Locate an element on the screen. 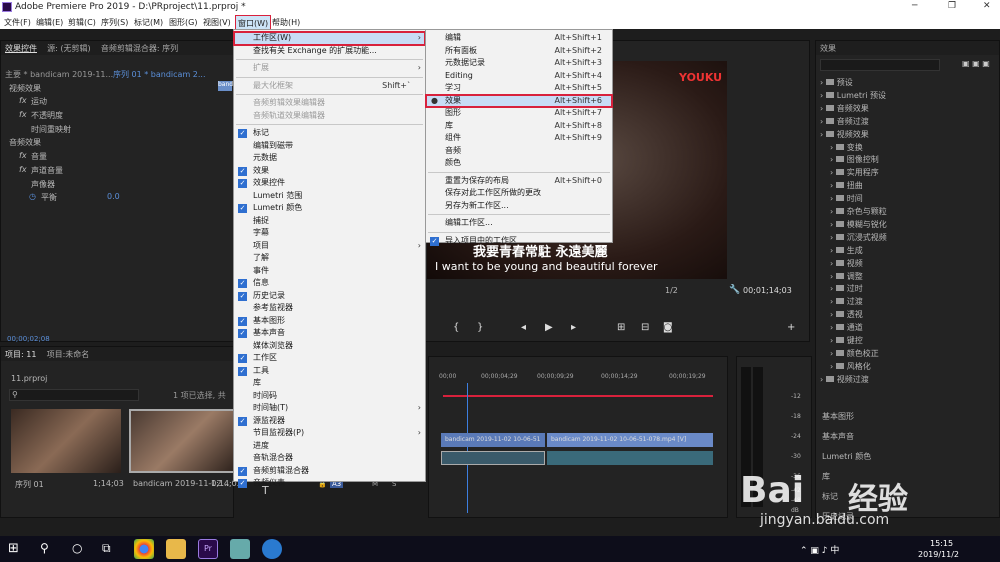 The image size is (1000, 562). essential-sound-label: 基本声音 is located at coordinates (838, 436).